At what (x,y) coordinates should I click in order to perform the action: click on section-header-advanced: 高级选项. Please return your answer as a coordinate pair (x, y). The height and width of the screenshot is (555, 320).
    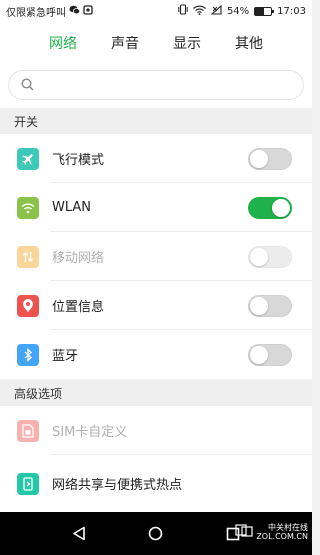
    Looking at the image, I should click on (156, 393).